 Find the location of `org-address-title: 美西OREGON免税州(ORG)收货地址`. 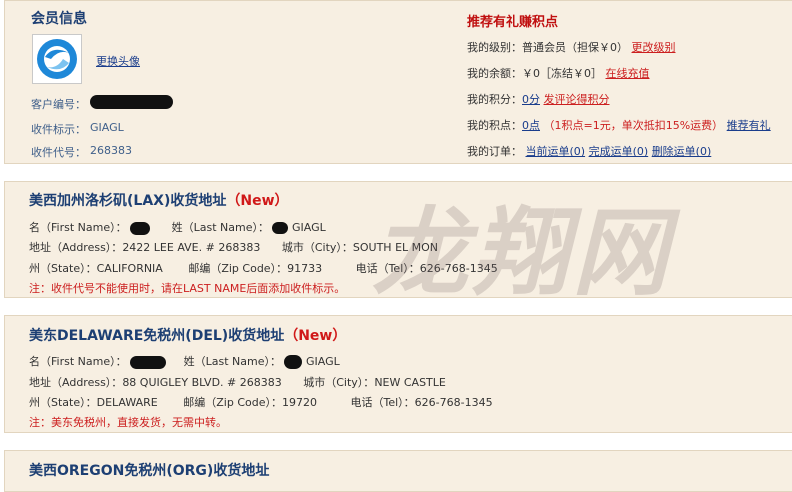

org-address-title: 美西OREGON免税州(ORG)收货地址 is located at coordinates (149, 471).